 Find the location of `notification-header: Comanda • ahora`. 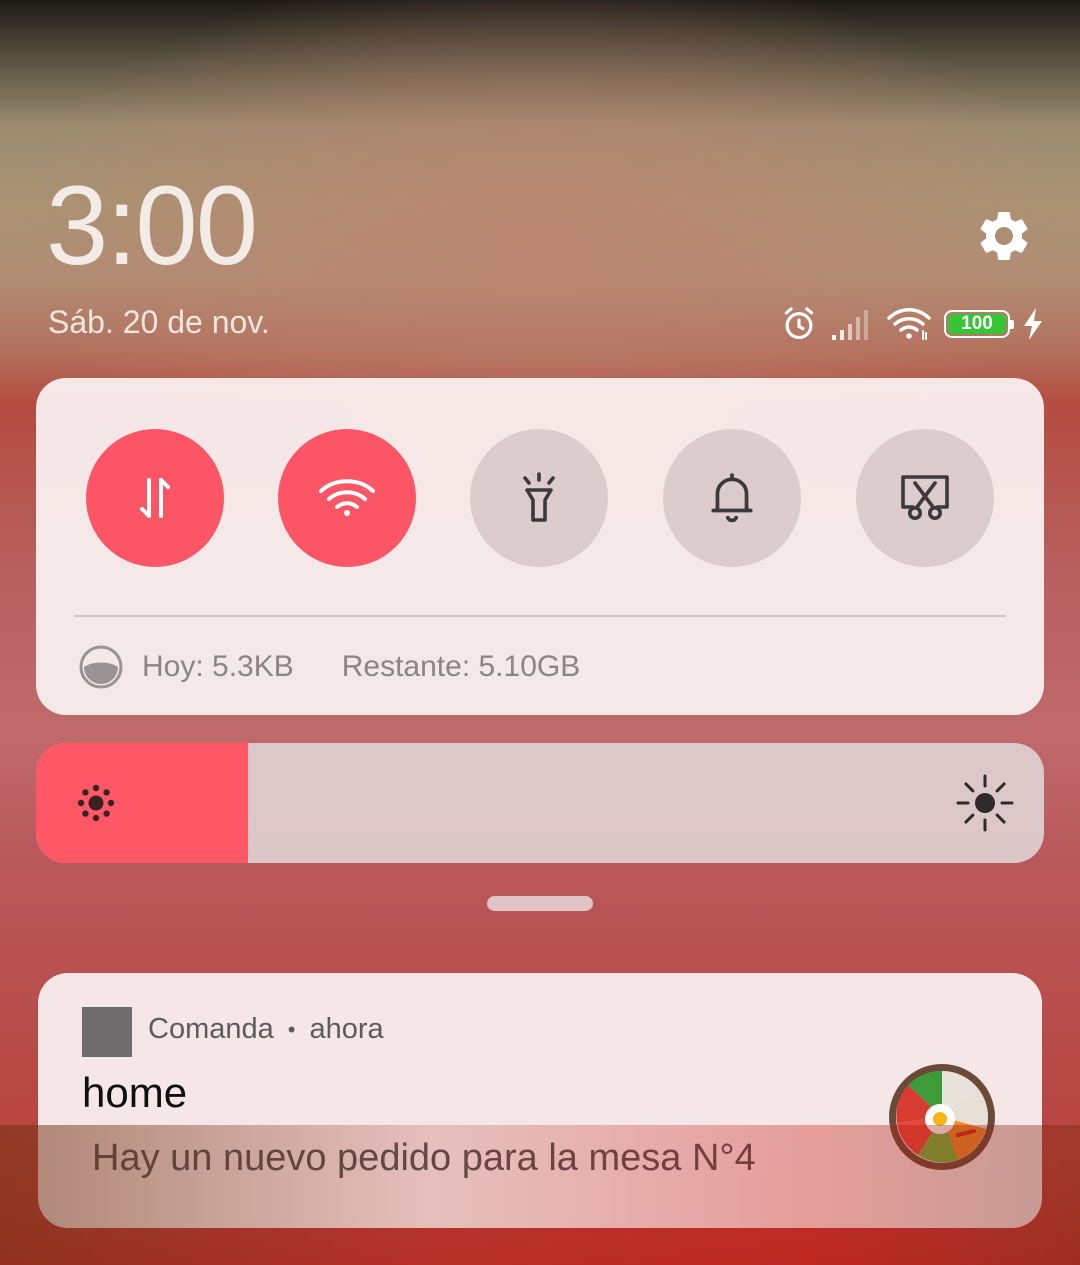

notification-header: Comanda • ahora is located at coordinates (266, 1029).